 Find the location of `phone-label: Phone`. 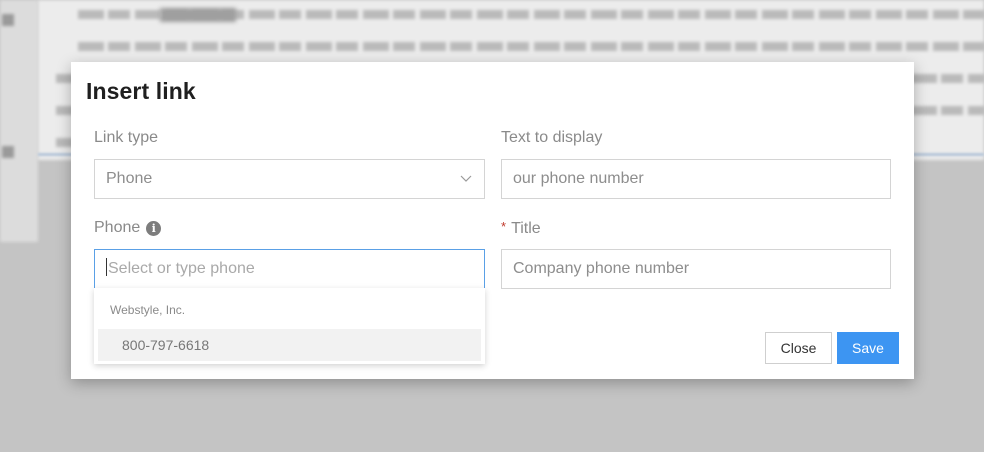

phone-label: Phone is located at coordinates (117, 227).